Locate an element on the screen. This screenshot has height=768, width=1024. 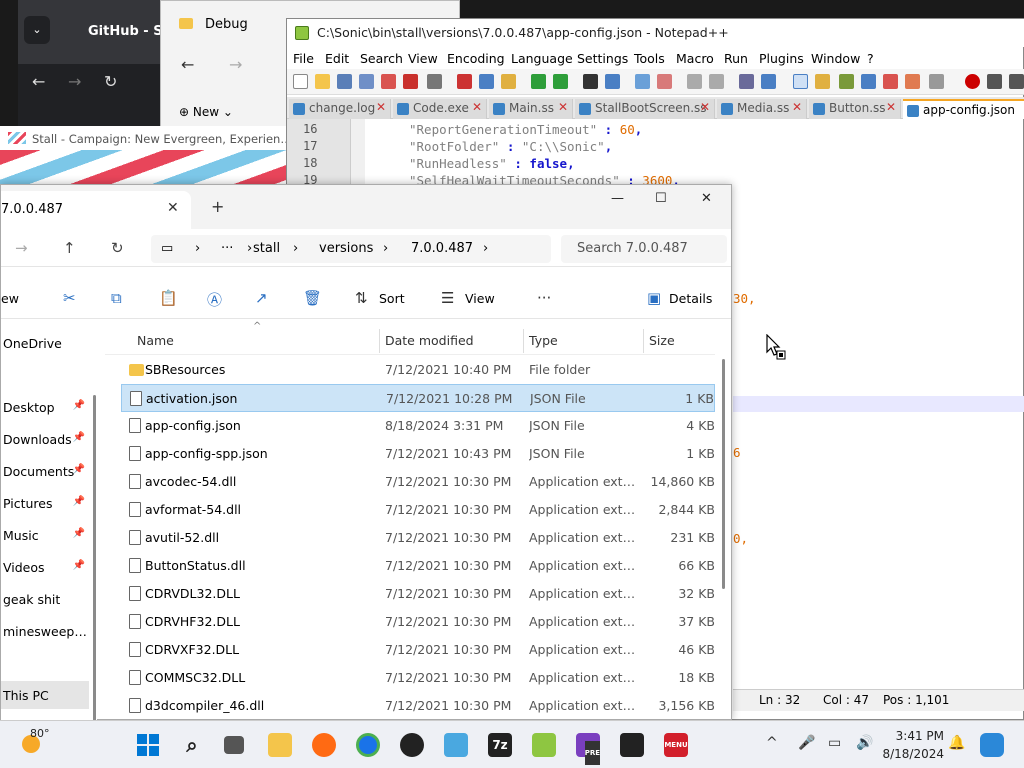
tab-code-exe: Code.exe ✕ is located at coordinates (440, 109).